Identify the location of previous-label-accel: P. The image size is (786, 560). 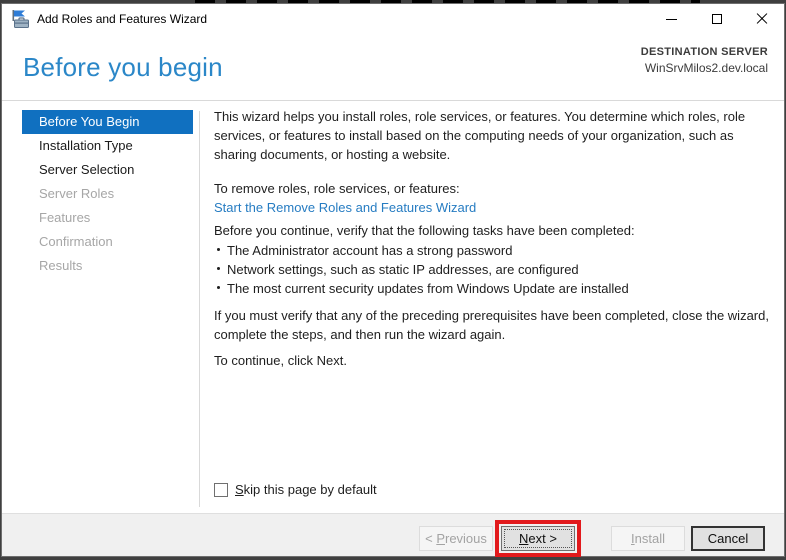
(440, 538).